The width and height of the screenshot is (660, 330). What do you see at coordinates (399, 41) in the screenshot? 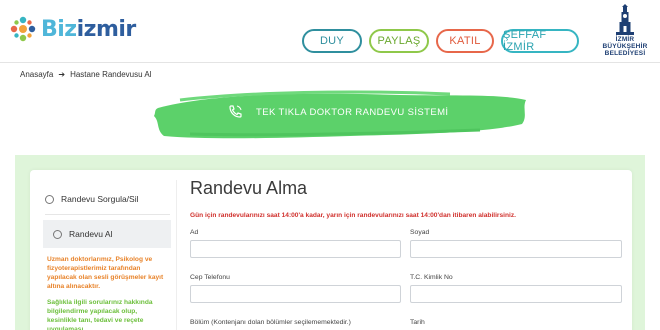
I see `nav-paylas-button: PAYLAŞ` at bounding box center [399, 41].